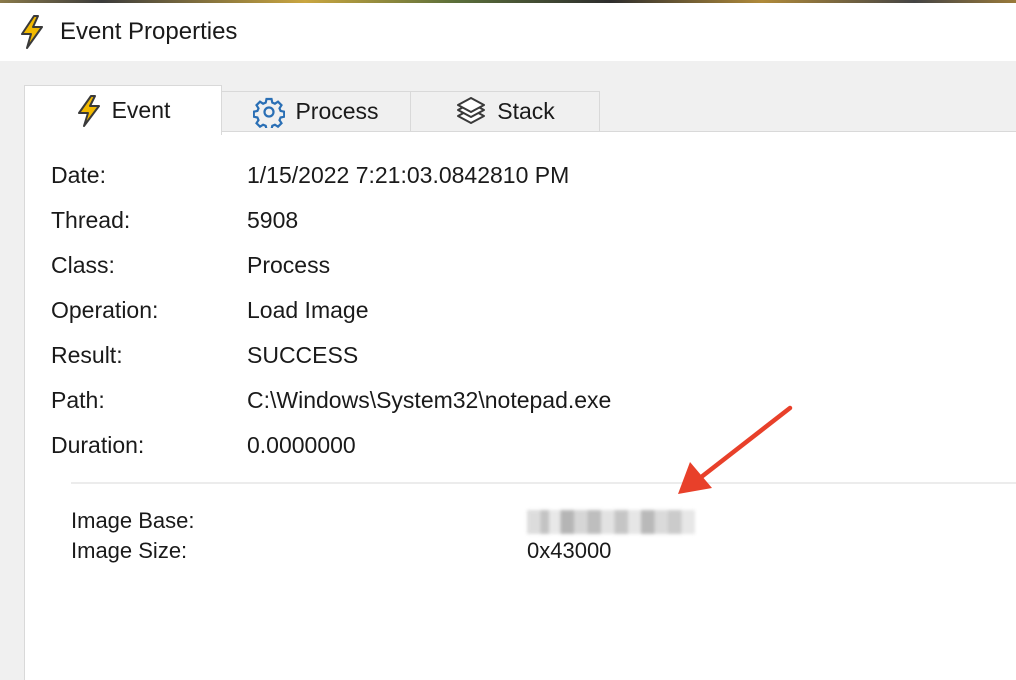 Image resolution: width=1016 pixels, height=680 pixels. I want to click on field-value: Process, so click(288, 265).